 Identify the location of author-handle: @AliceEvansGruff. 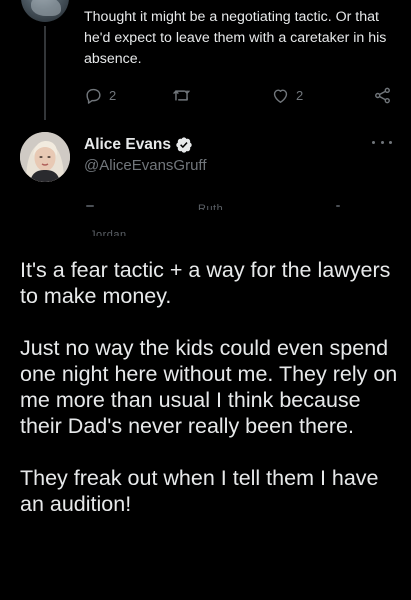
(145, 165).